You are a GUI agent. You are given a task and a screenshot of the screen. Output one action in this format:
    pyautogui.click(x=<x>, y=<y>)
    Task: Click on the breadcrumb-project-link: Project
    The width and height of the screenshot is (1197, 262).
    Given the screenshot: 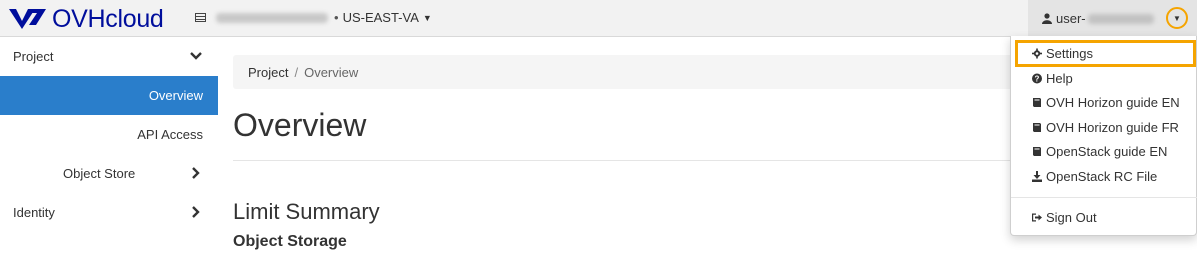 What is the action you would take?
    pyautogui.click(x=268, y=72)
    